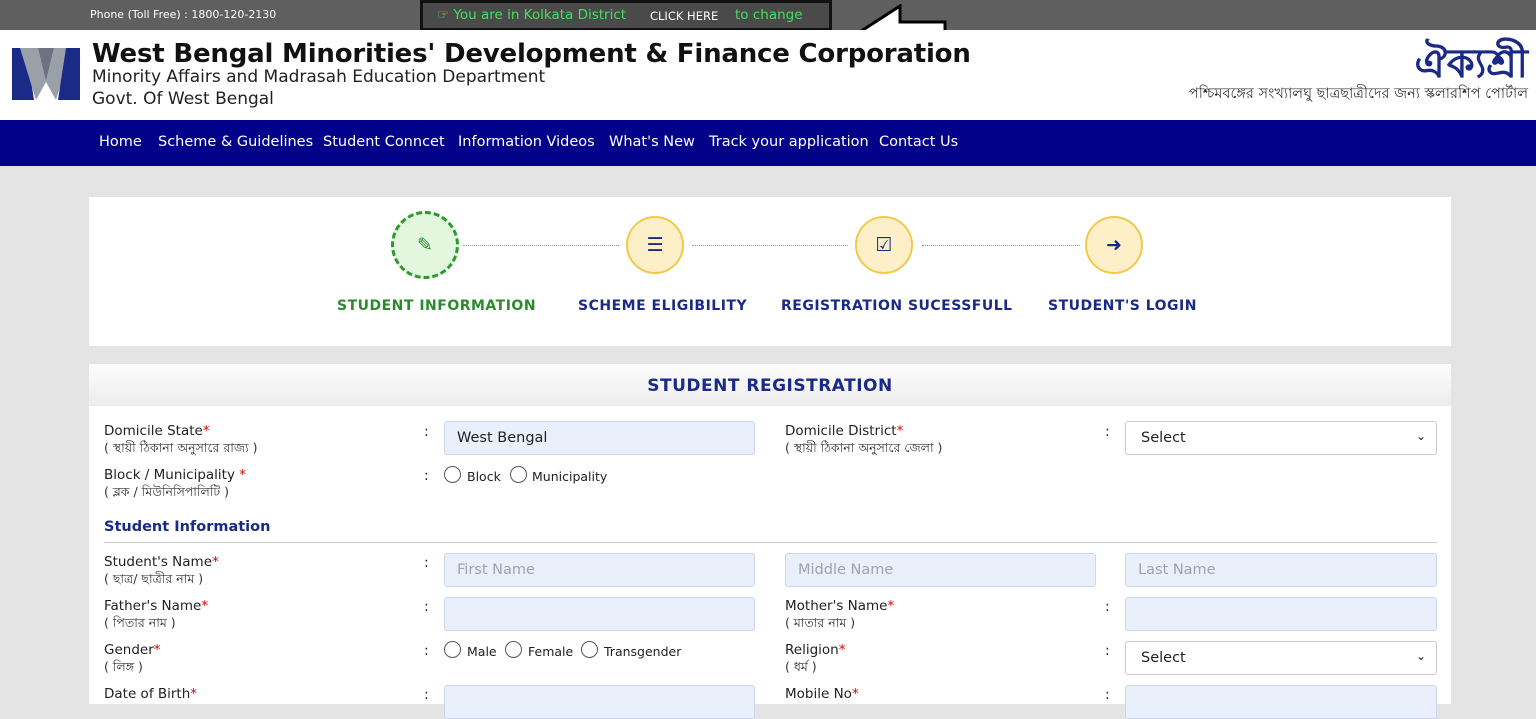 This screenshot has width=1536, height=719. What do you see at coordinates (589, 649) in the screenshot?
I see `transgender-radio` at bounding box center [589, 649].